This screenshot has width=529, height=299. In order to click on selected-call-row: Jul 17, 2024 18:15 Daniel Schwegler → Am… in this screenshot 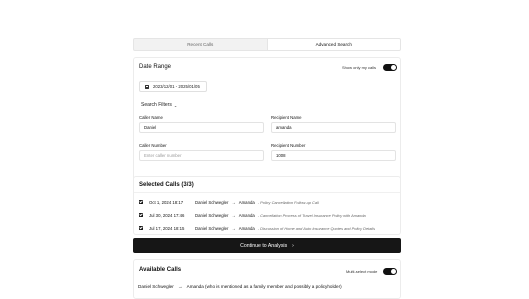, I will do `click(267, 228)`.